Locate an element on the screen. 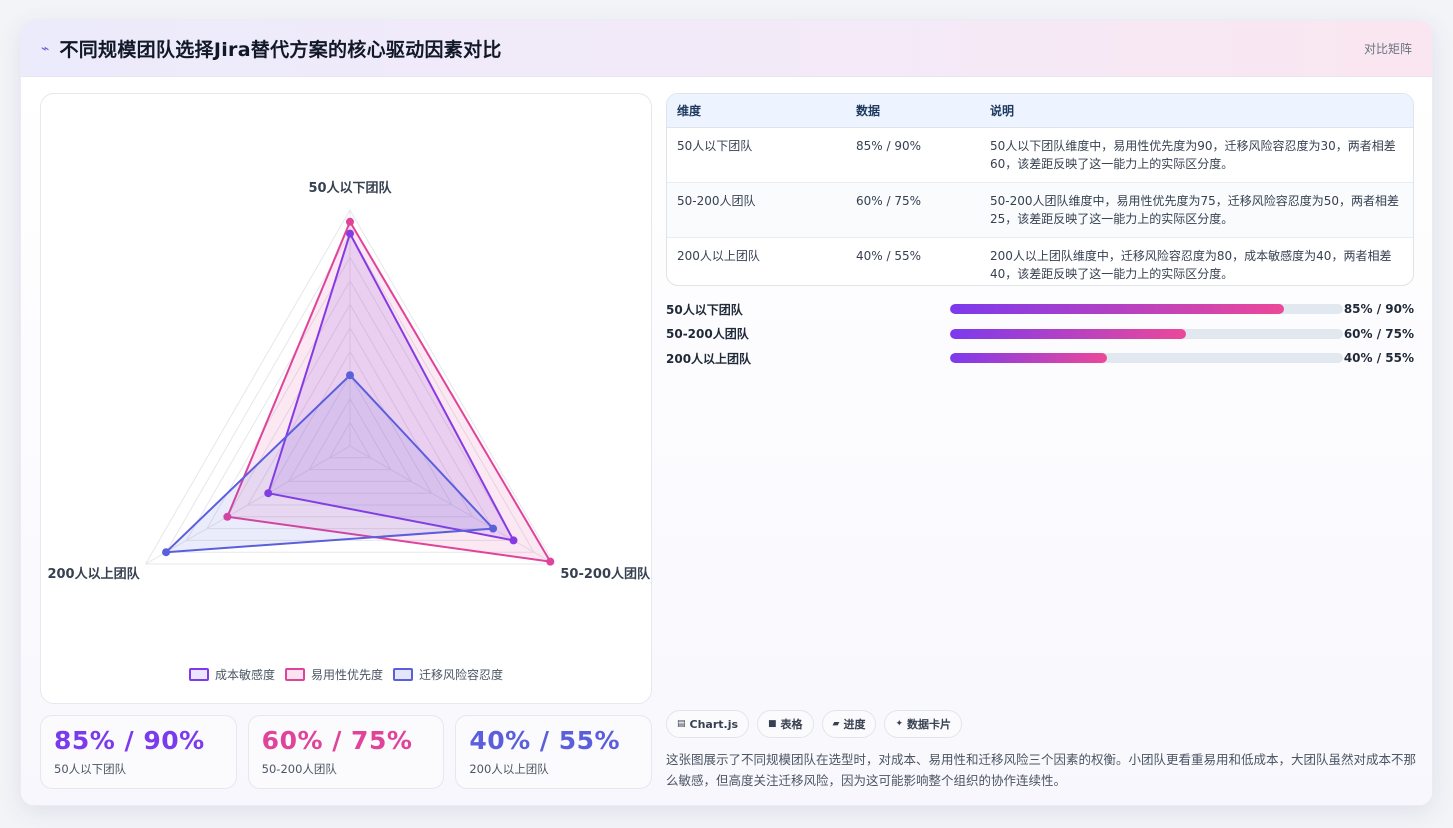 This screenshot has height=828, width=1453. legend-item: 易用性优先度 is located at coordinates (333, 674).